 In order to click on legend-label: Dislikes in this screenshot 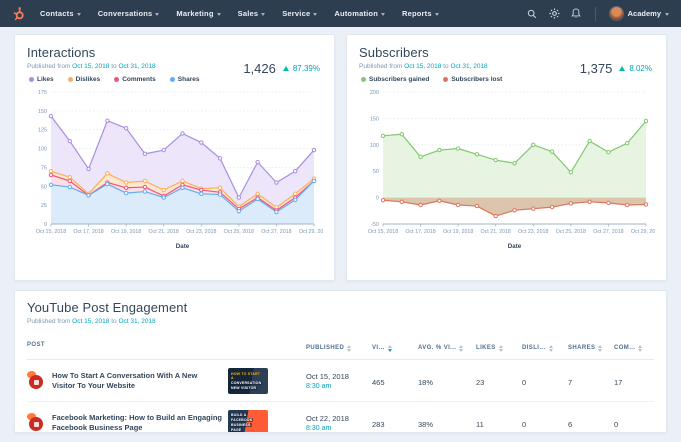, I will do `click(88, 79)`.